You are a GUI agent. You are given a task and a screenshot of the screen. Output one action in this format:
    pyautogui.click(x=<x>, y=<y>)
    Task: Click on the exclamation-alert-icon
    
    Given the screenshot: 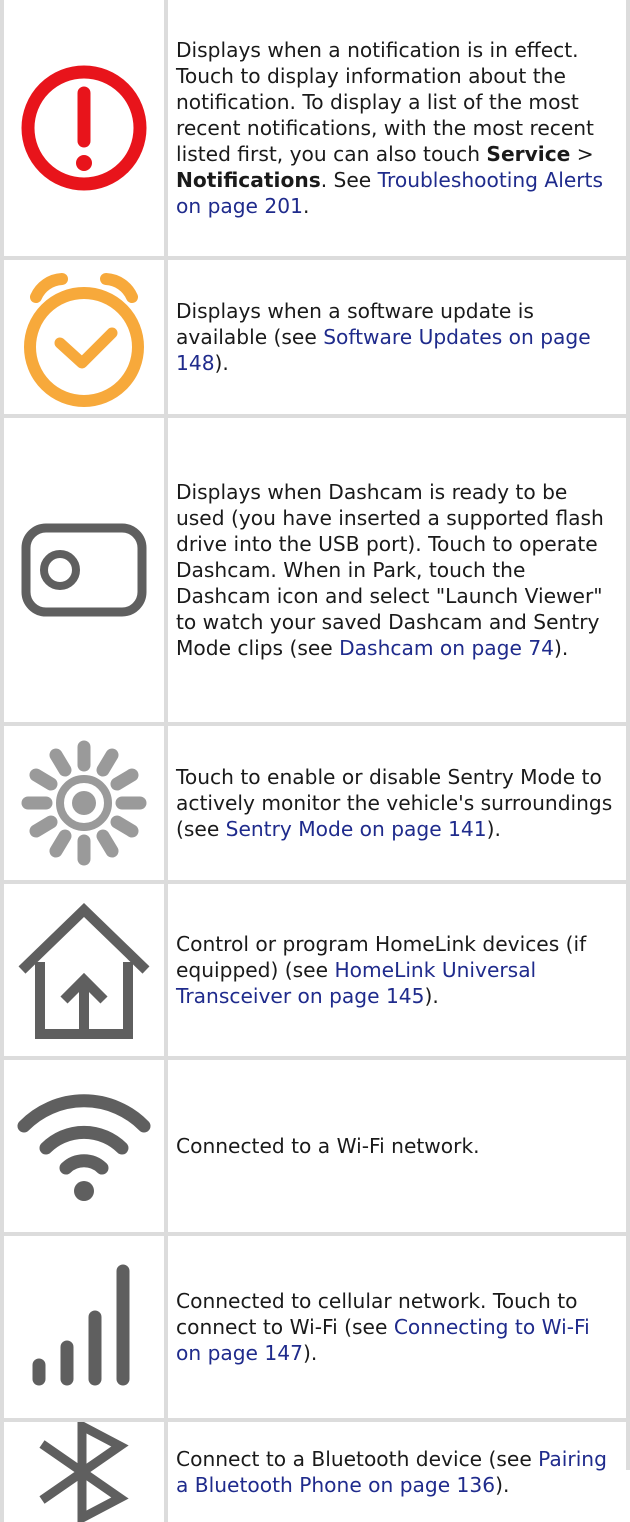 What is the action you would take?
    pyautogui.click(x=84, y=128)
    